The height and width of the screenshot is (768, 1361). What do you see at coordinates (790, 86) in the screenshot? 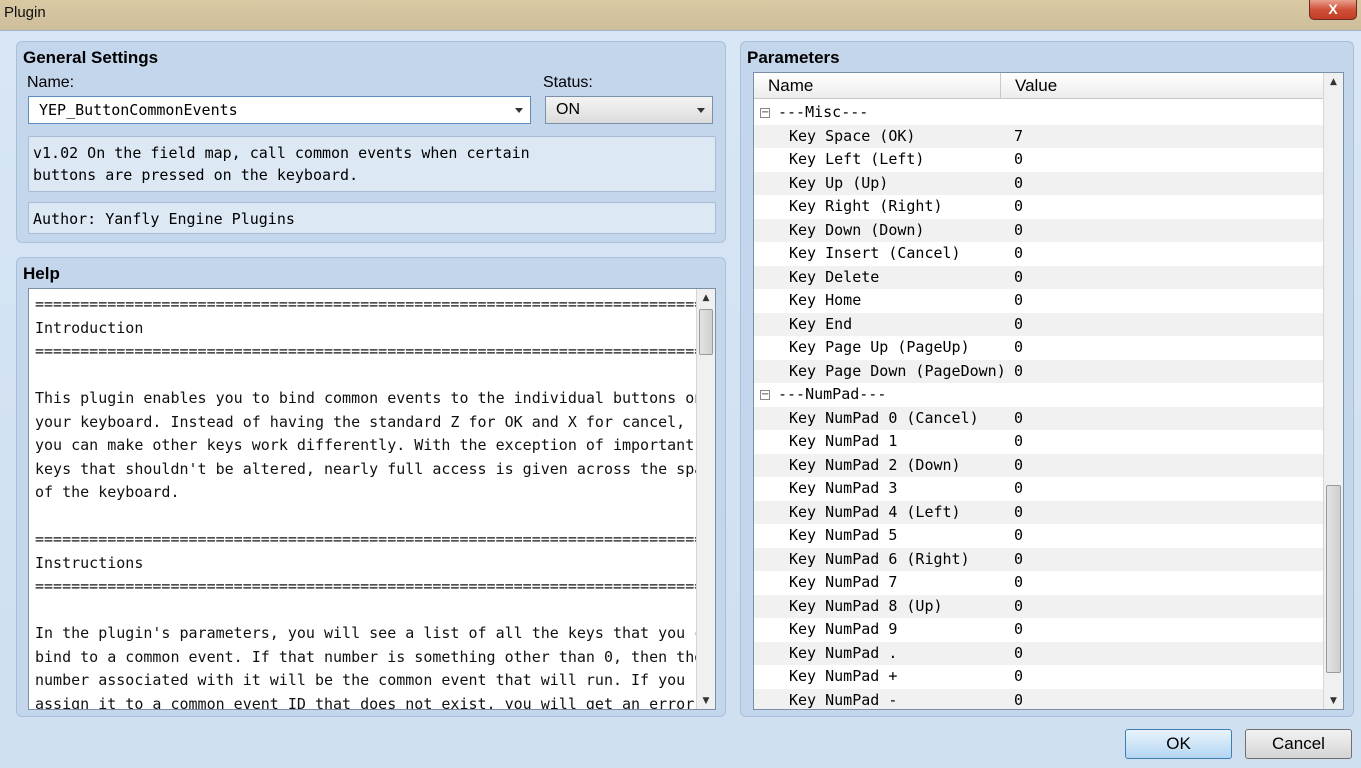
I see `column-header-name: Name` at bounding box center [790, 86].